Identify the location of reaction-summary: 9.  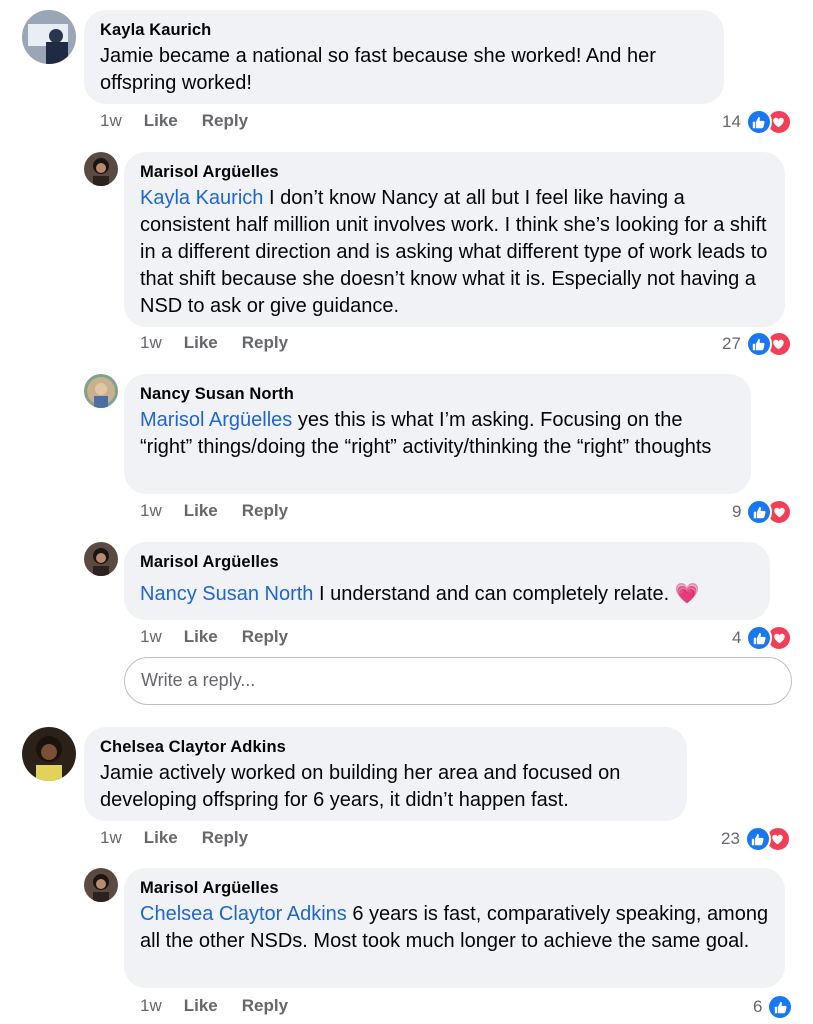
(762, 512).